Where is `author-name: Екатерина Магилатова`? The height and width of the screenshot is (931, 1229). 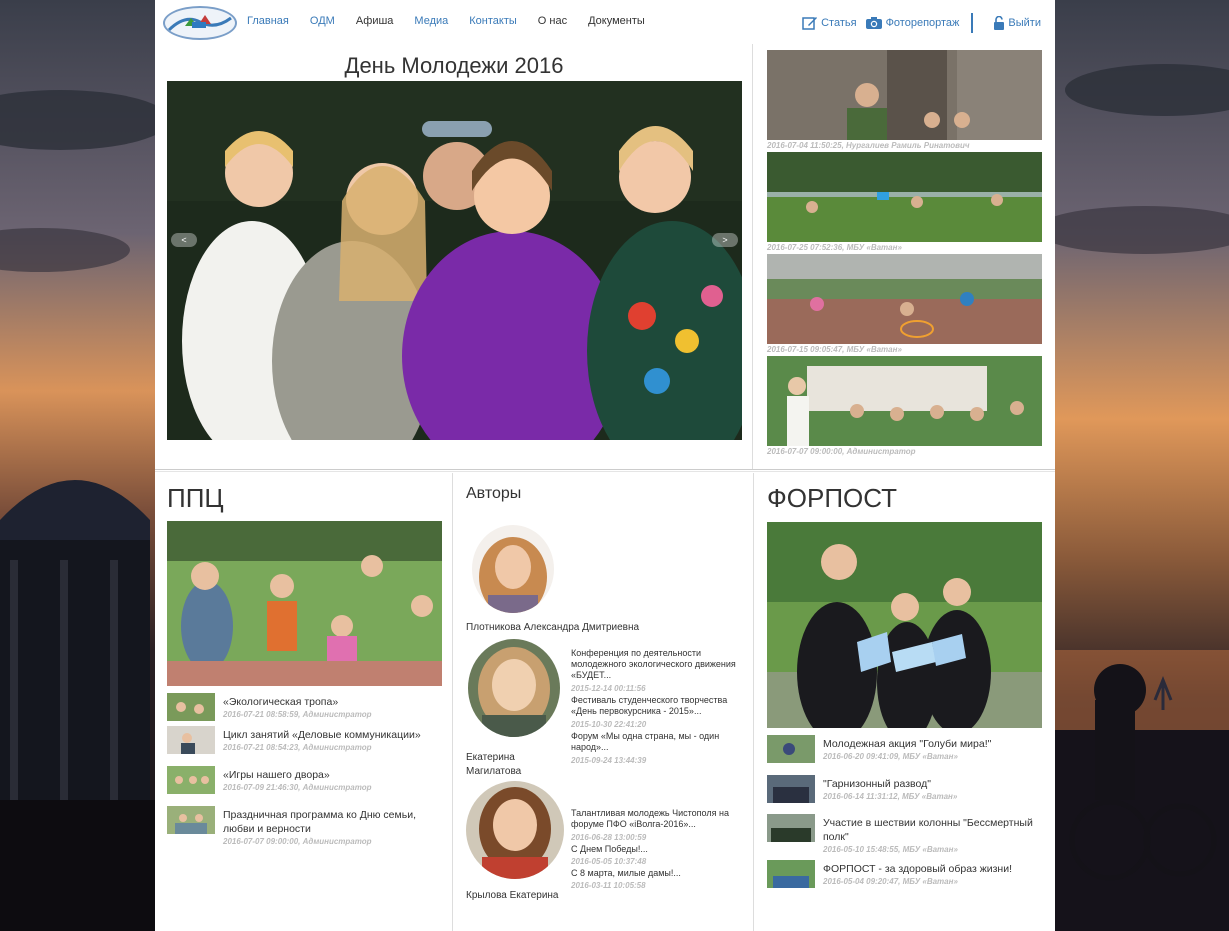 author-name: Екатерина Магилатова is located at coordinates (516, 765).